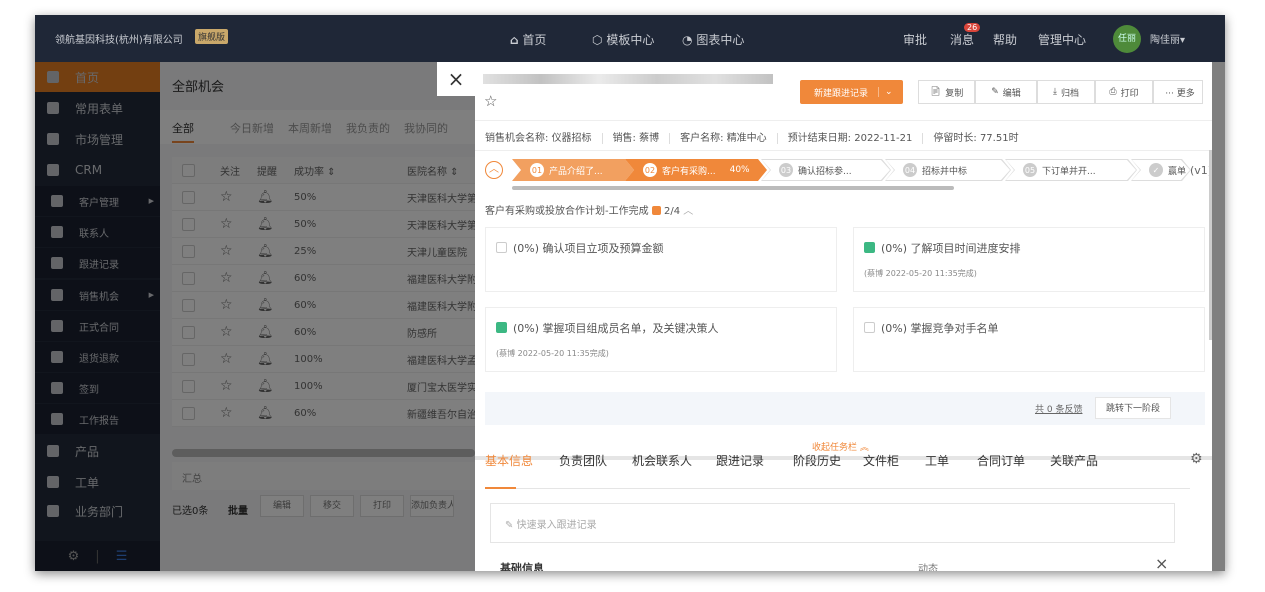 The image size is (1265, 592). I want to click on detail-tab: 机会联系人, so click(662, 460).